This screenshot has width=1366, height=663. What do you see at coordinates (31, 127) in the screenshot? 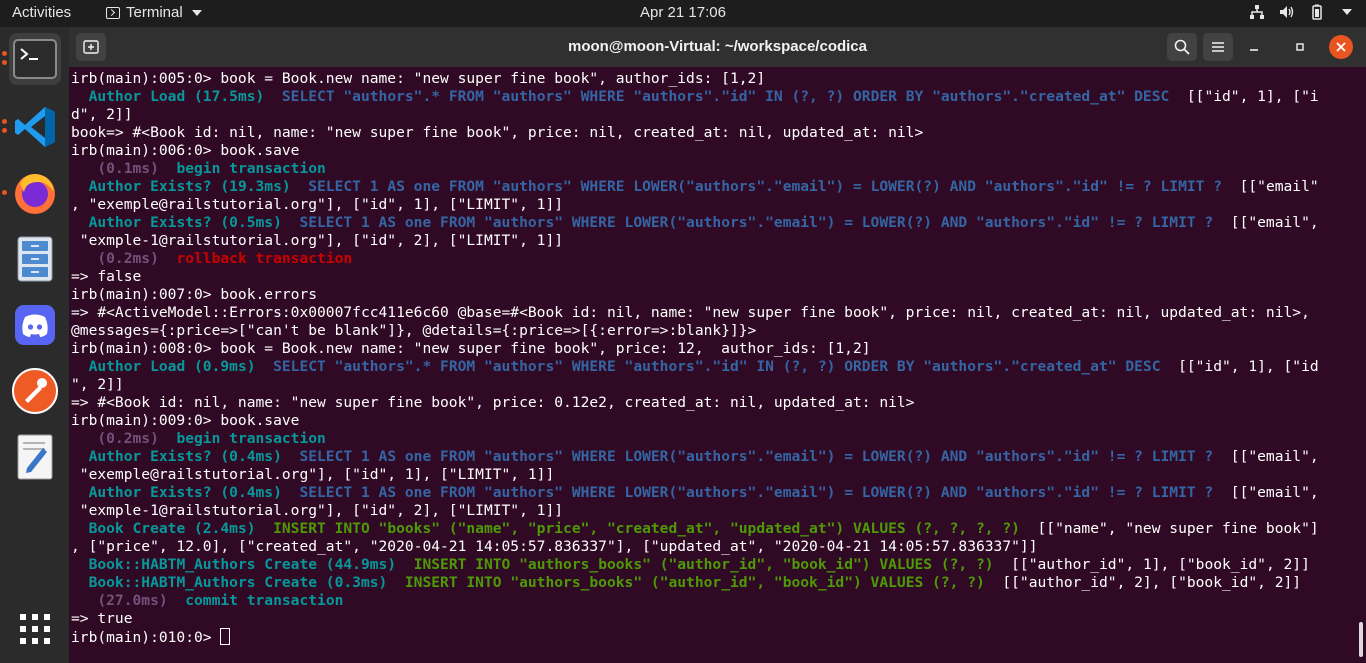
I see `dock-item-vscode` at bounding box center [31, 127].